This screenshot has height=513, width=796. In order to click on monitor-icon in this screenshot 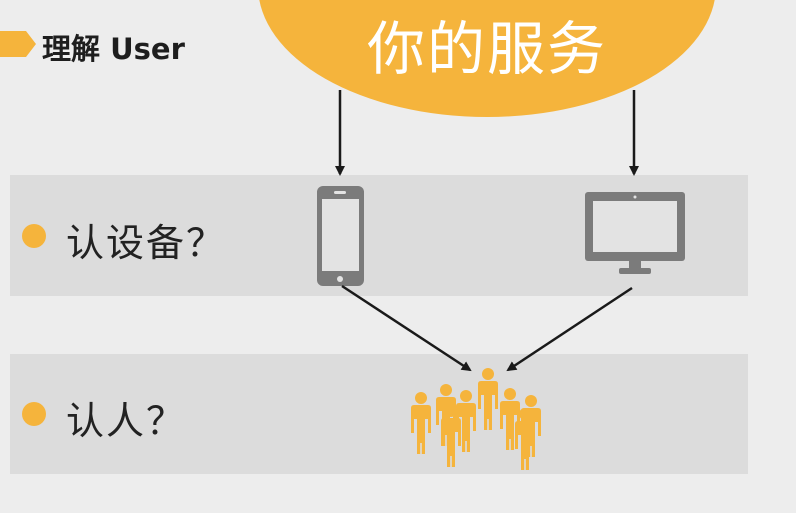, I will do `click(635, 233)`.